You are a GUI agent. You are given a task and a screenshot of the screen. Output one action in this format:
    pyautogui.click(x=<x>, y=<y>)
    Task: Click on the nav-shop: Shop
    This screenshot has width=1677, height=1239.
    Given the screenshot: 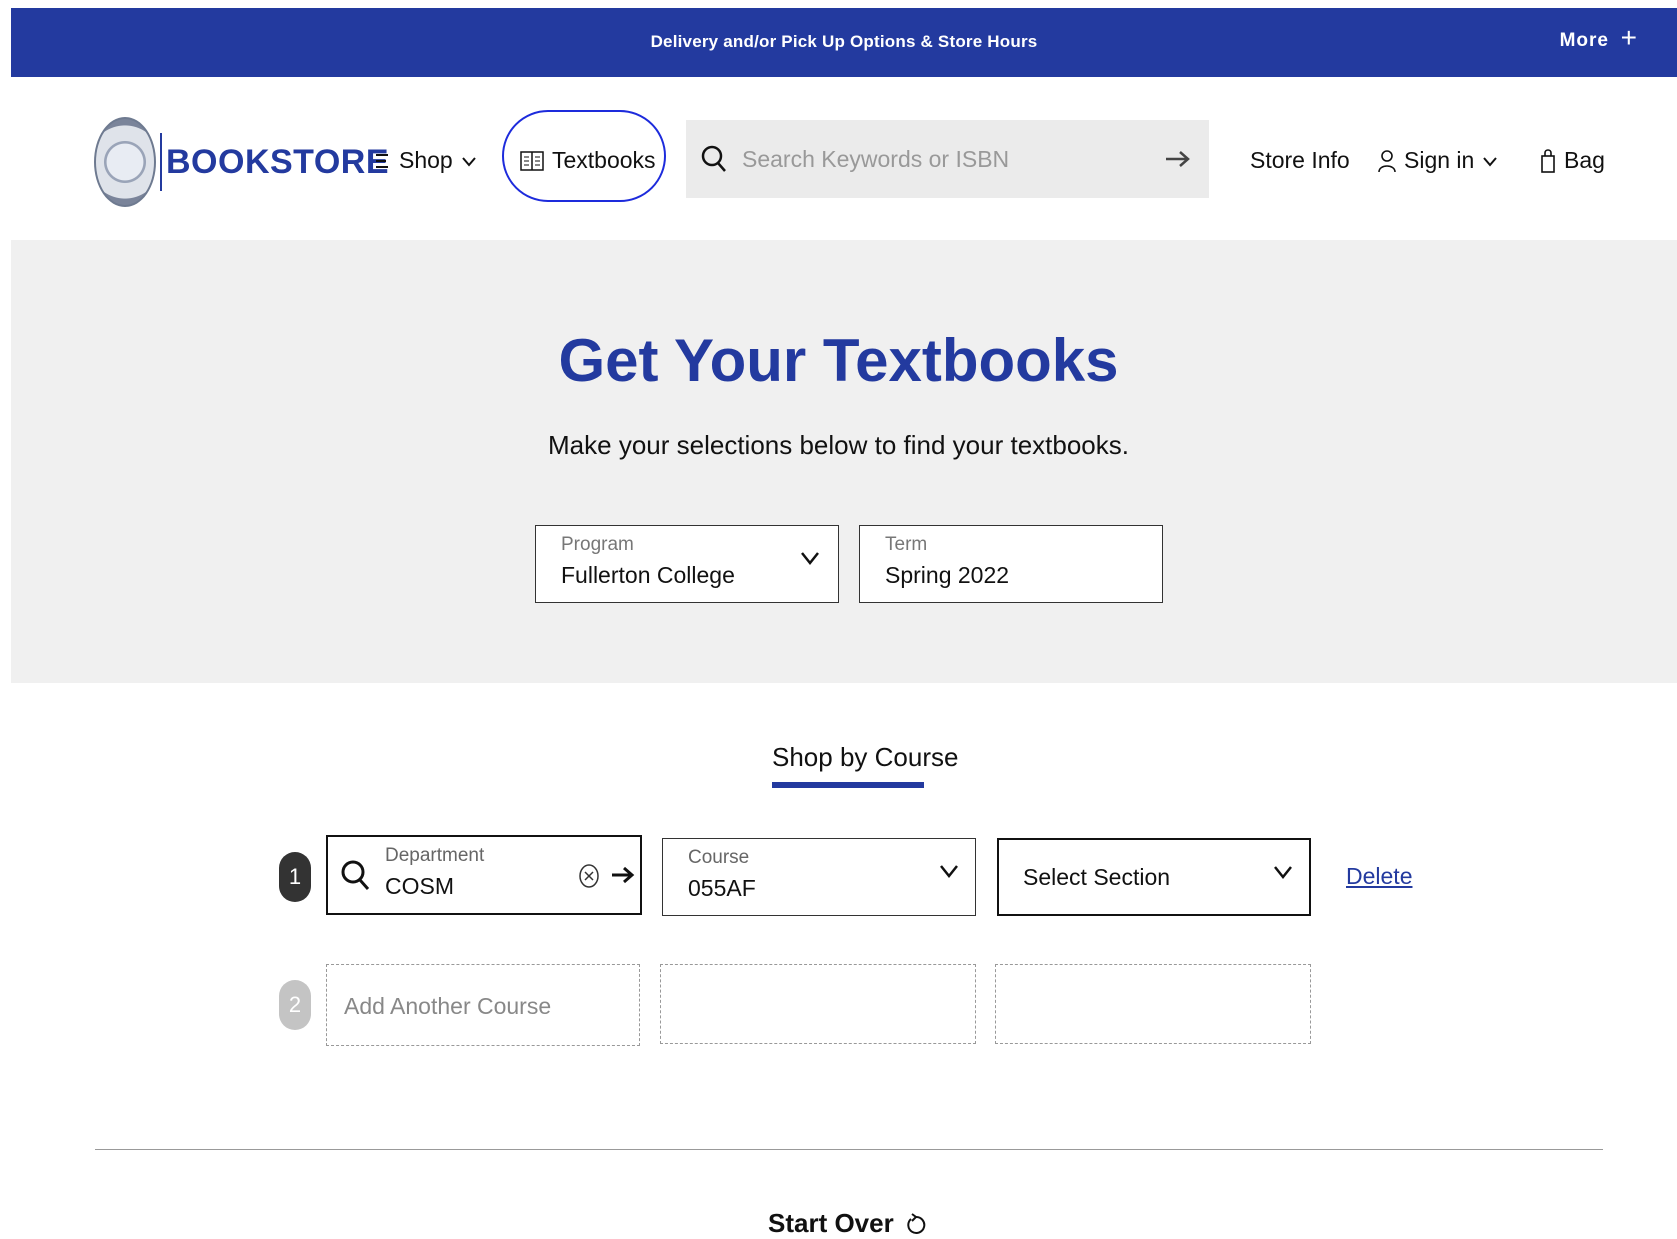 What is the action you would take?
    pyautogui.click(x=426, y=160)
    